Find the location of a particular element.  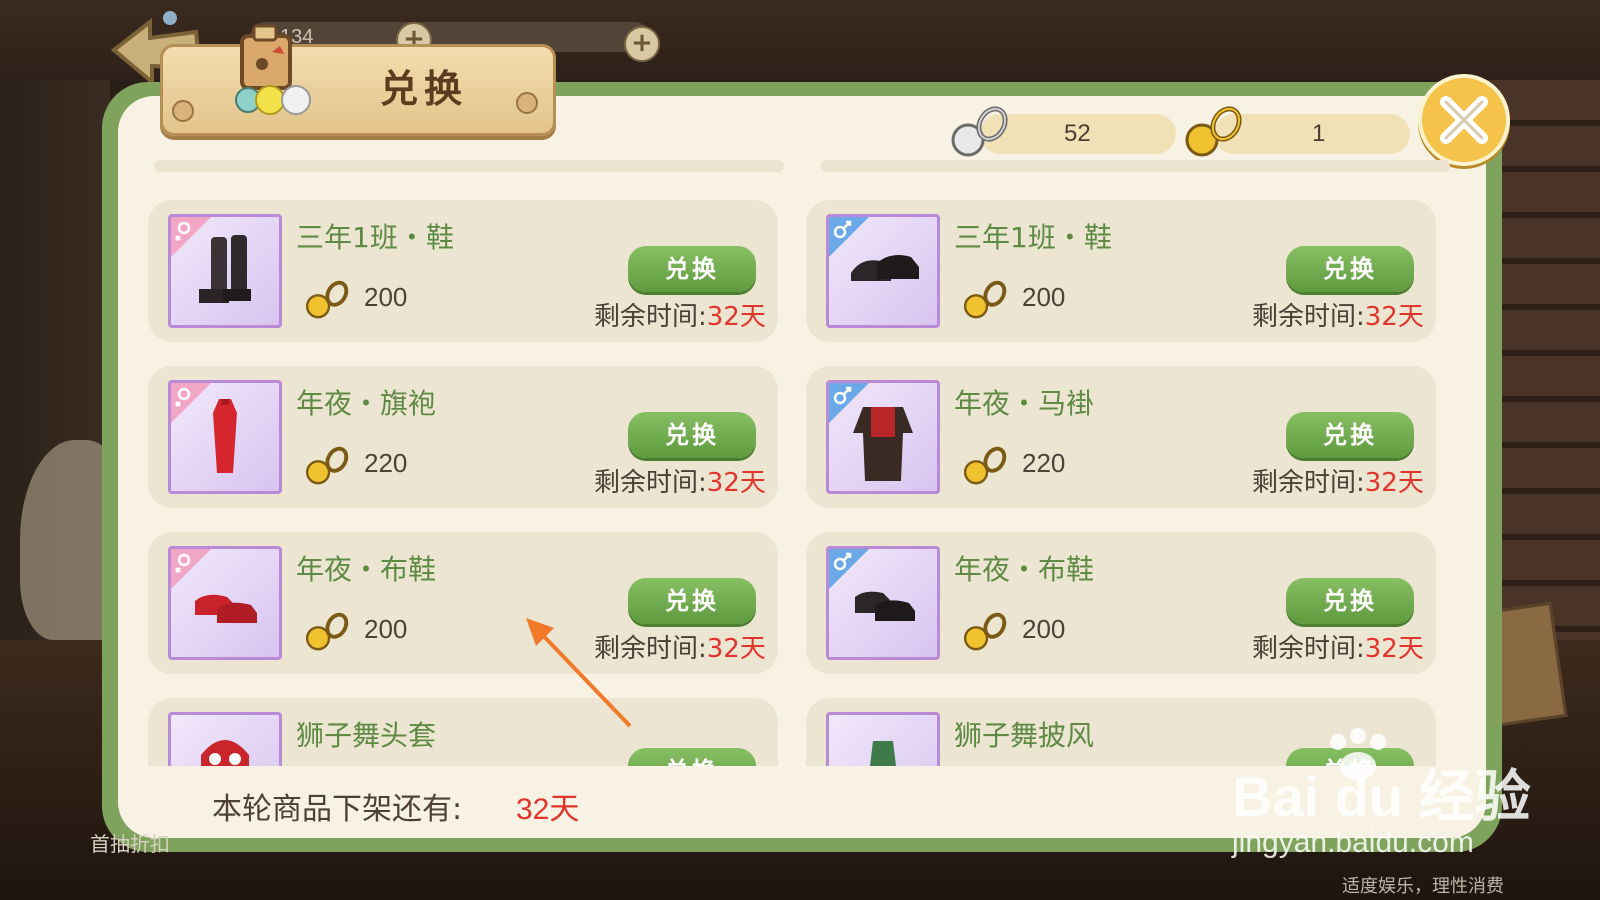

annotation-arrow-icon is located at coordinates (579, 673).